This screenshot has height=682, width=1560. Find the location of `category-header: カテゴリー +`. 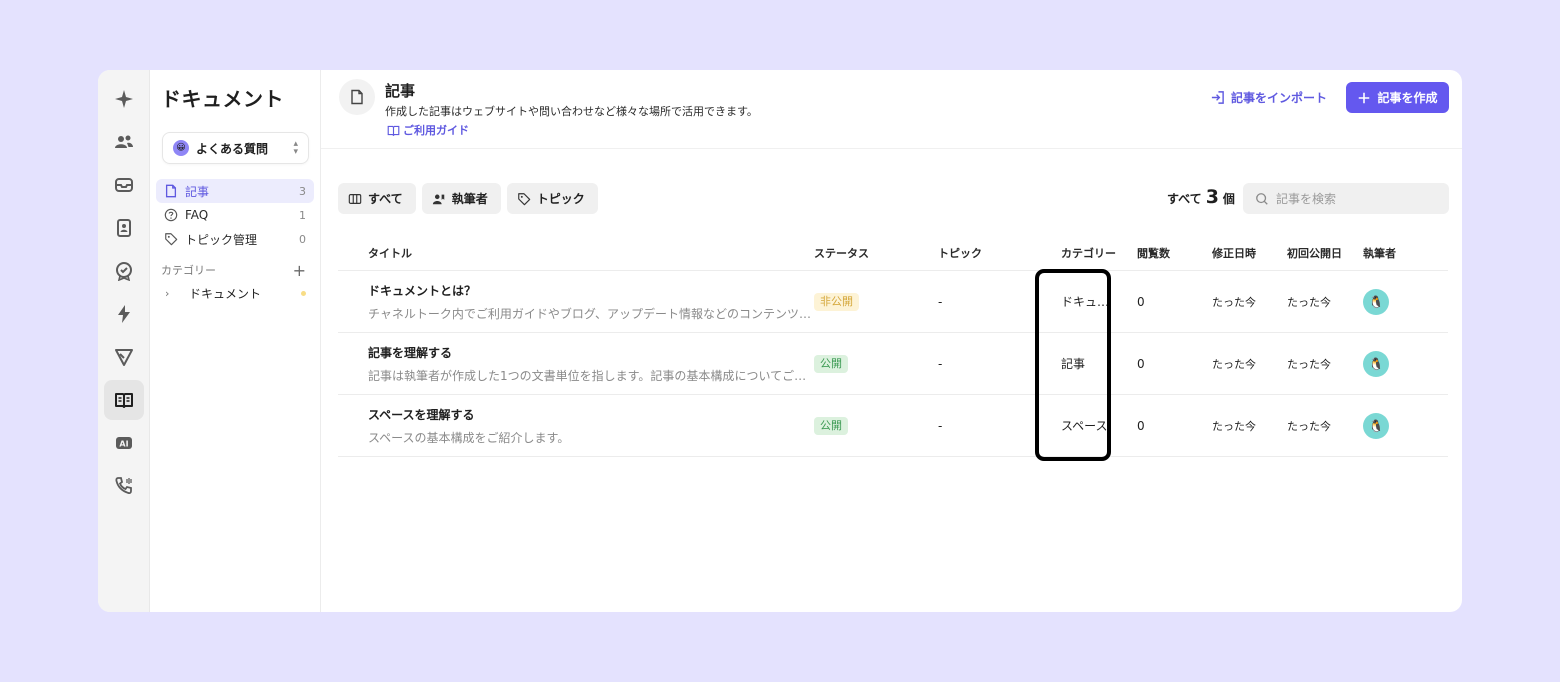

category-header: カテゴリー + is located at coordinates (235, 270).